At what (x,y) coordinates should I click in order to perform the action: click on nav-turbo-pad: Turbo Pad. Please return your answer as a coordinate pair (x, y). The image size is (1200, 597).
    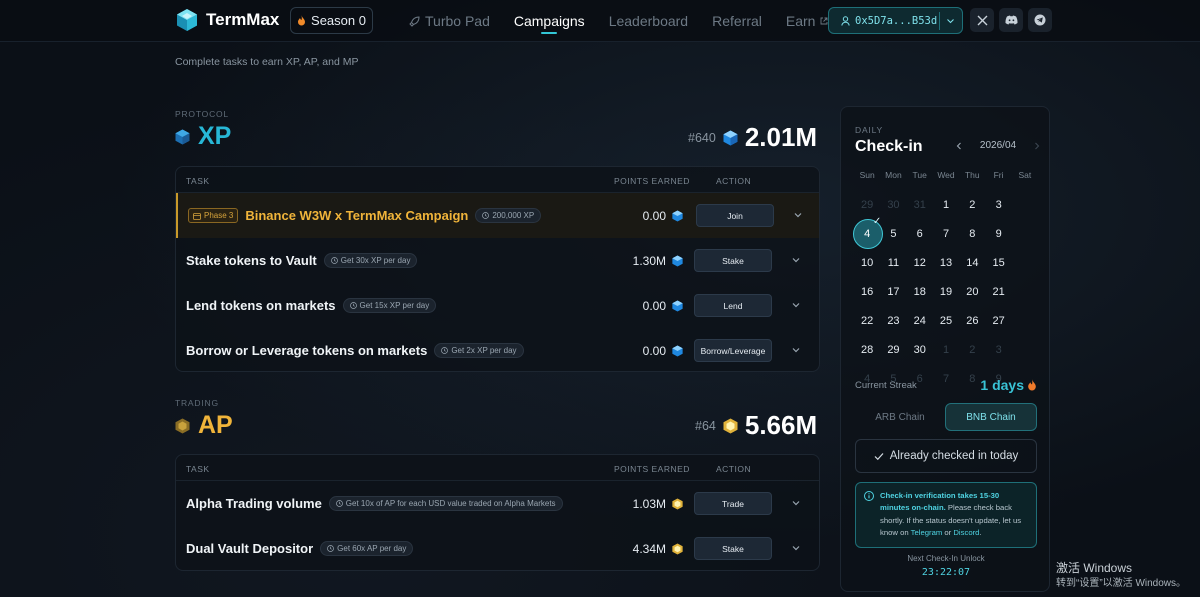
    Looking at the image, I should click on (449, 21).